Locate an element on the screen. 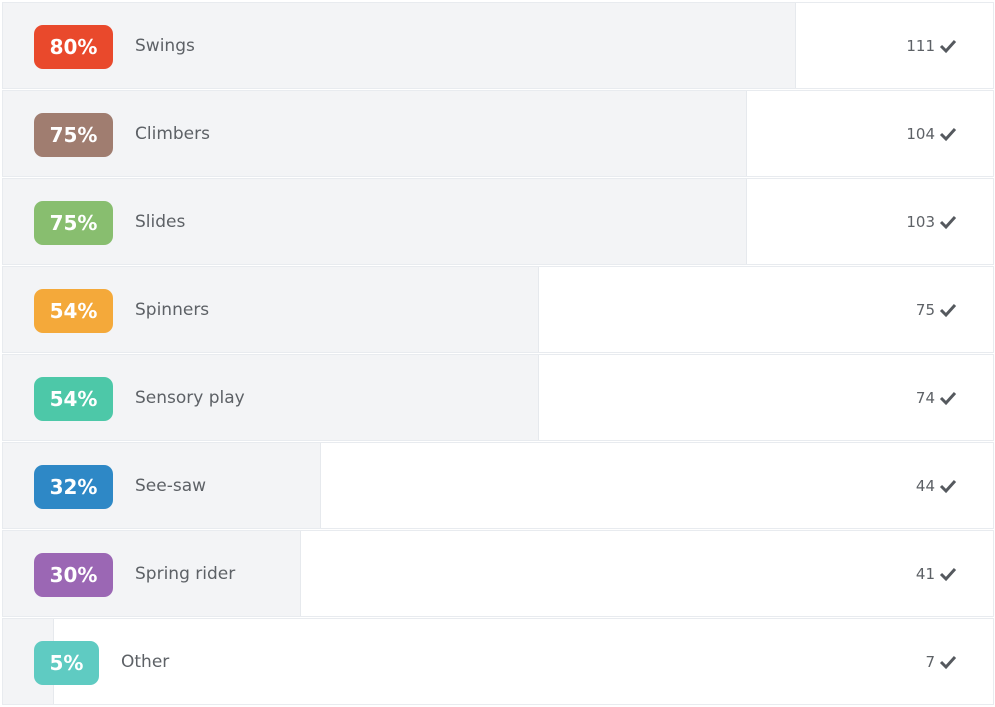 The width and height of the screenshot is (995, 707). poll-option-sensory-play: 54% Sensory play 74 is located at coordinates (498, 397).